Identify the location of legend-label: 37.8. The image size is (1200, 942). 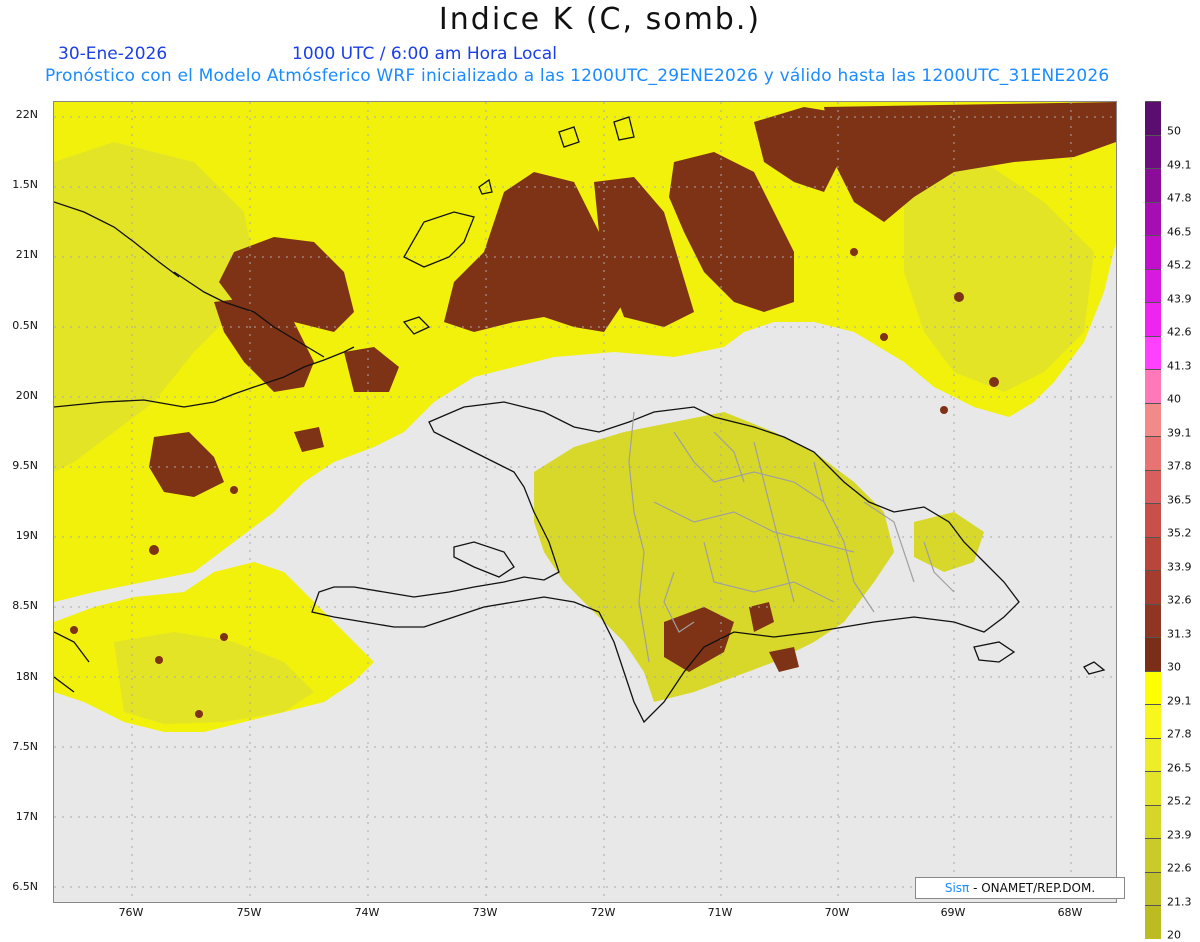
(1179, 466).